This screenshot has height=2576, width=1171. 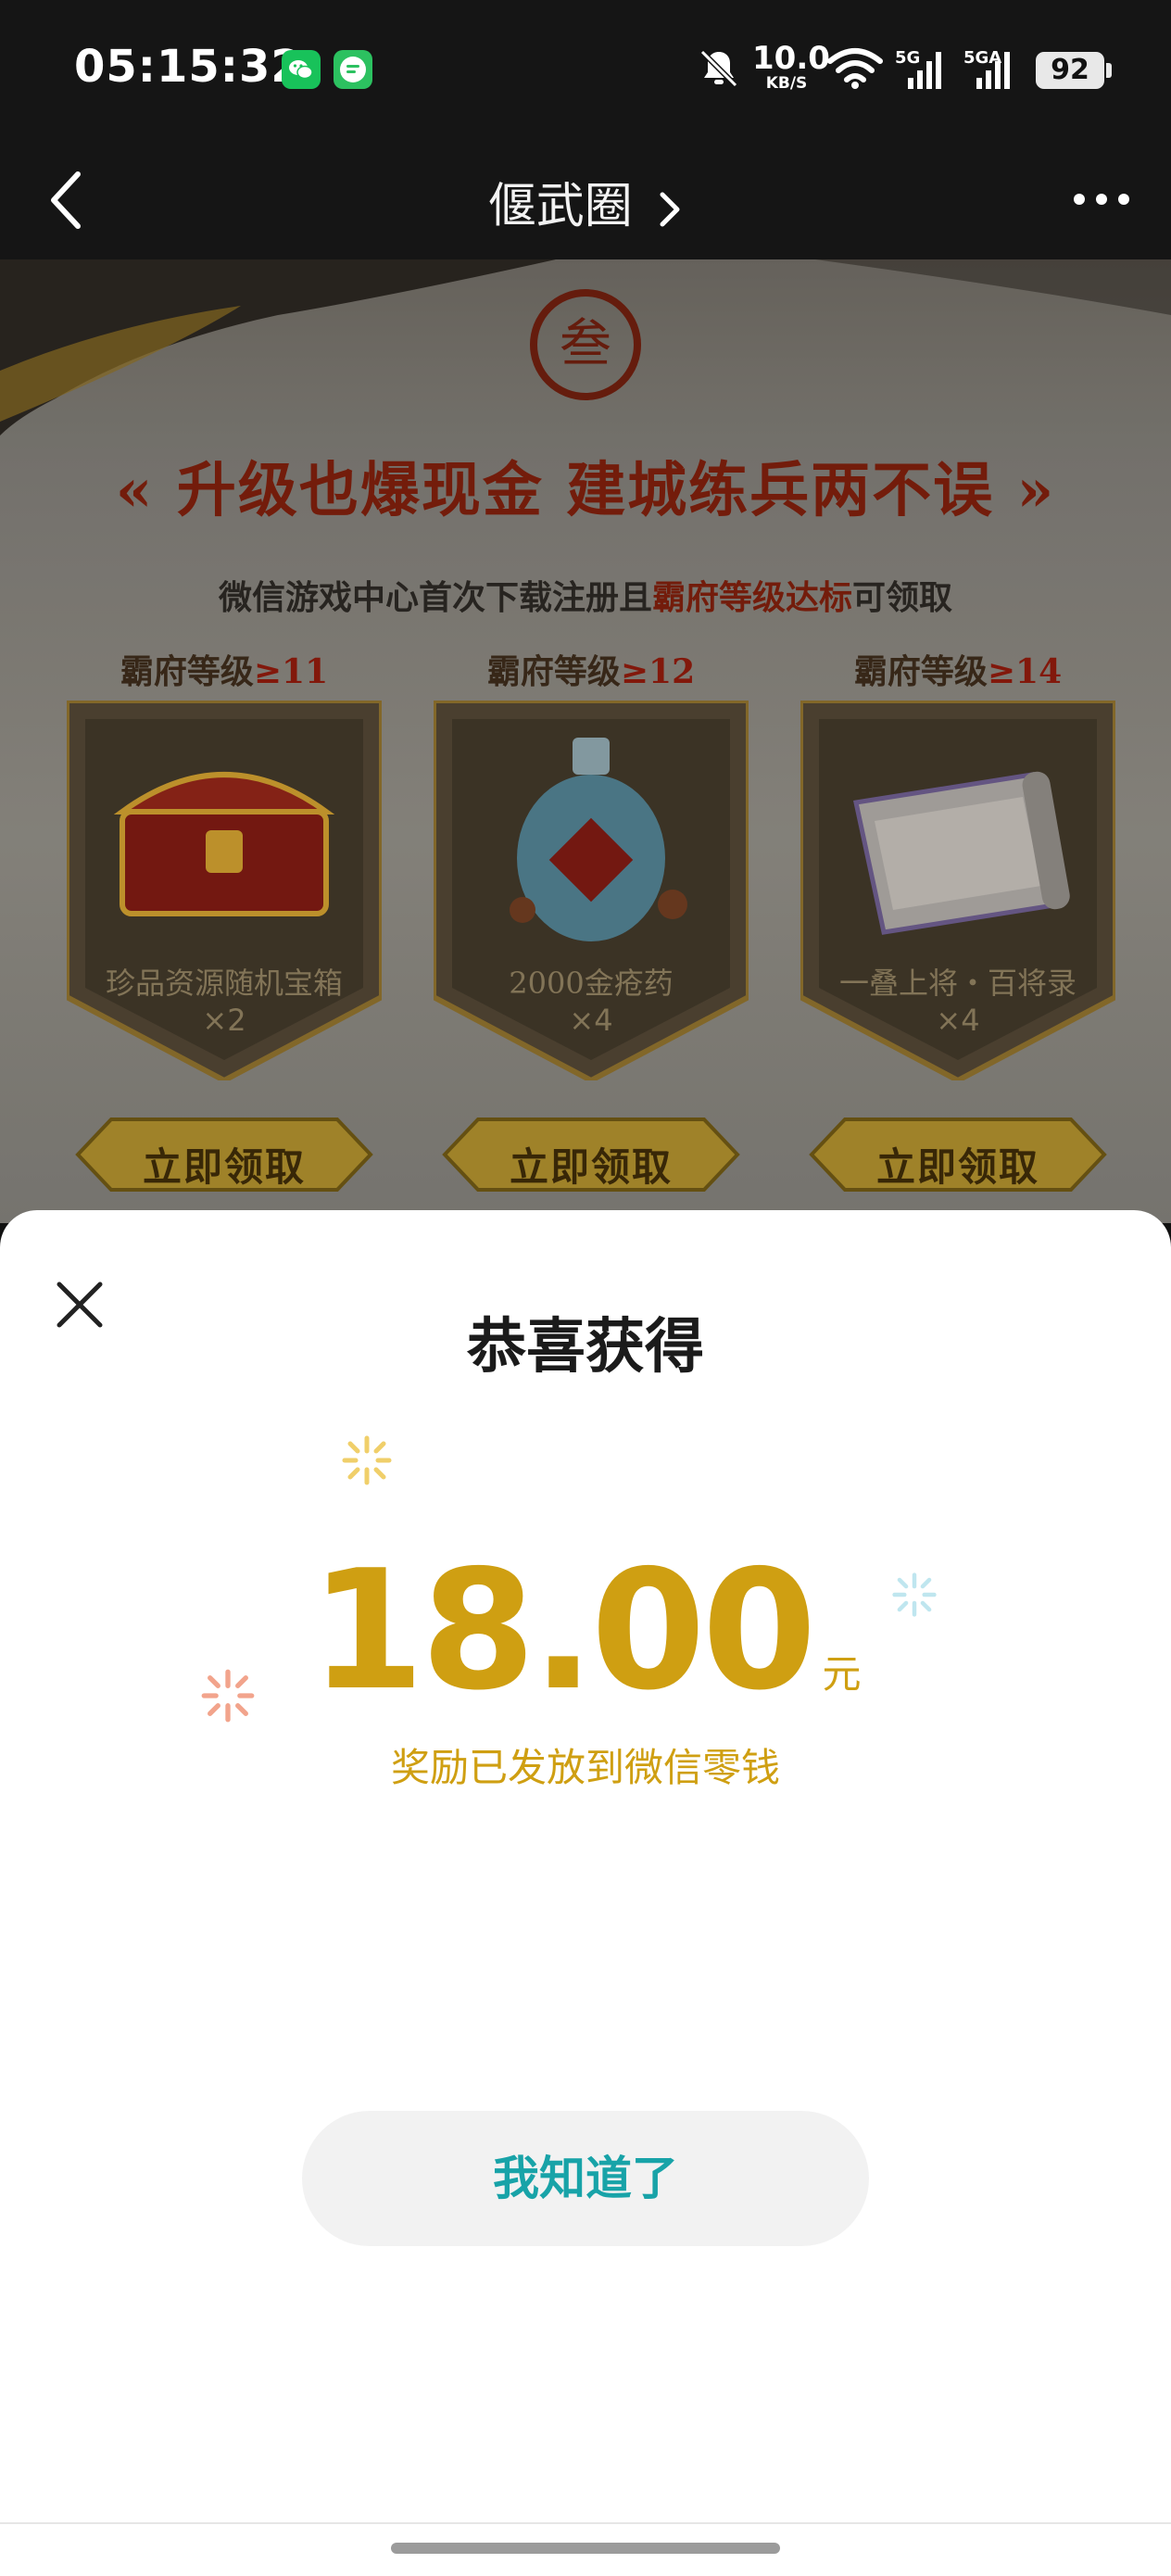 I want to click on reward-note: 奖励已发放到微信零钱, so click(x=585, y=1768).